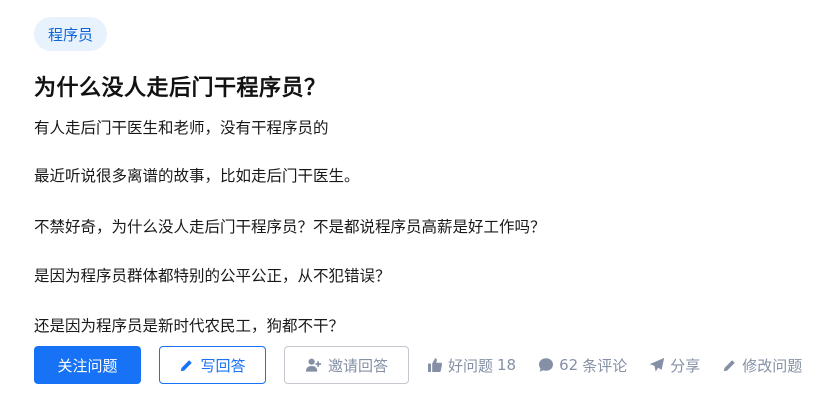  I want to click on good-question-button: 好问题 18, so click(471, 365).